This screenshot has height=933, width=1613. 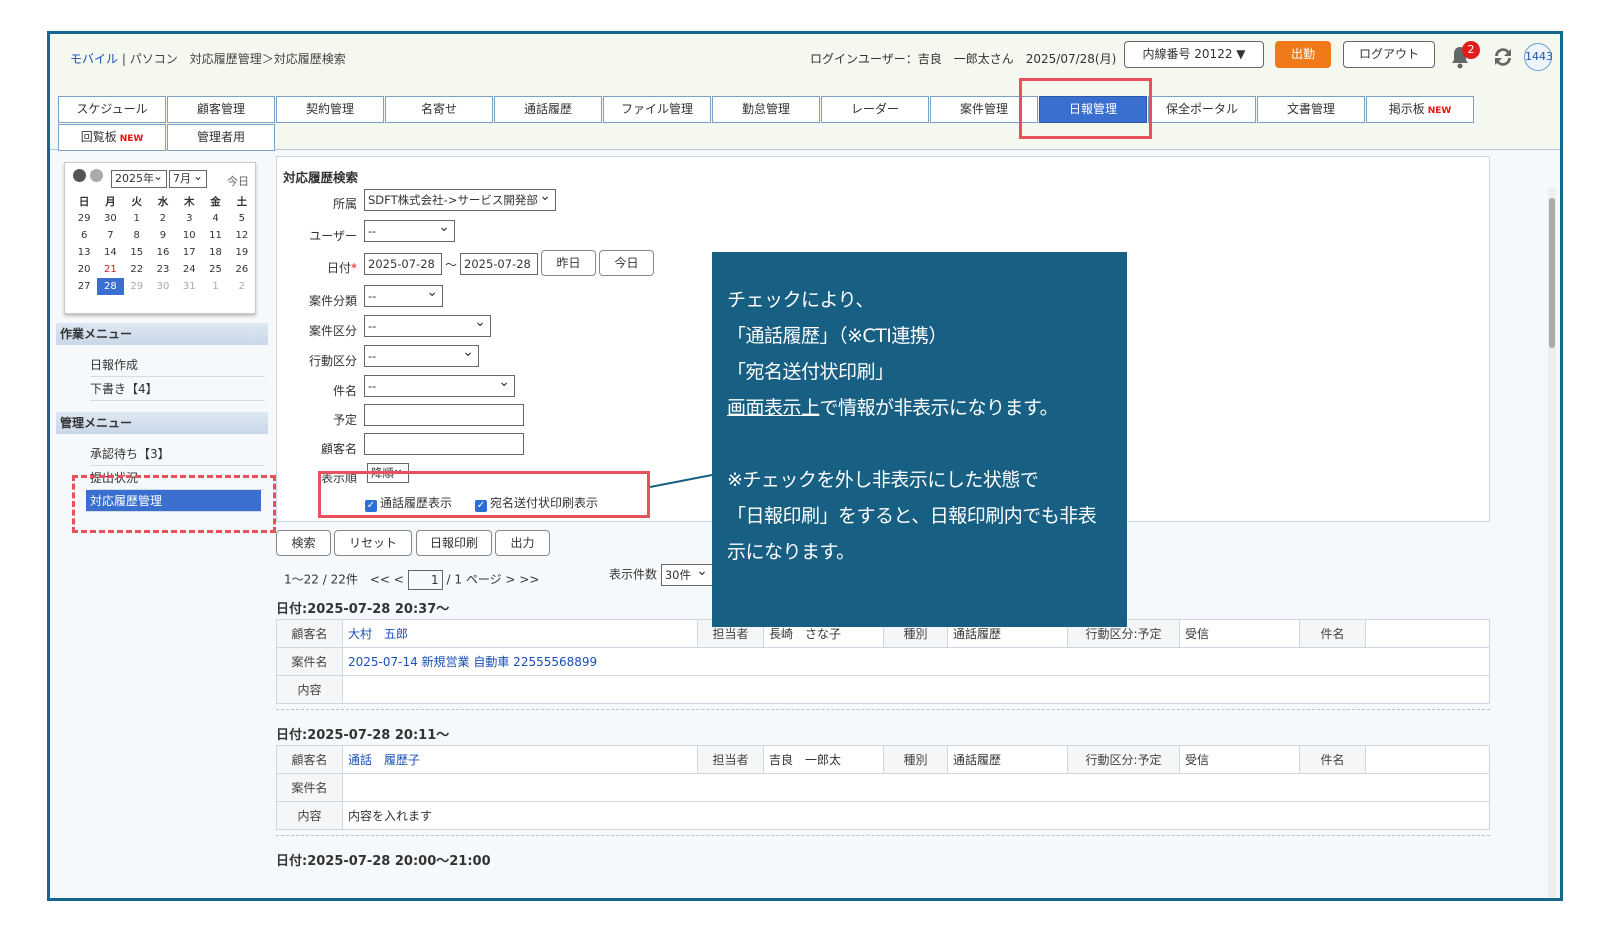 I want to click on case-link: 2025-07-14 新規営業 自動車 22555568899, so click(x=916, y=661).